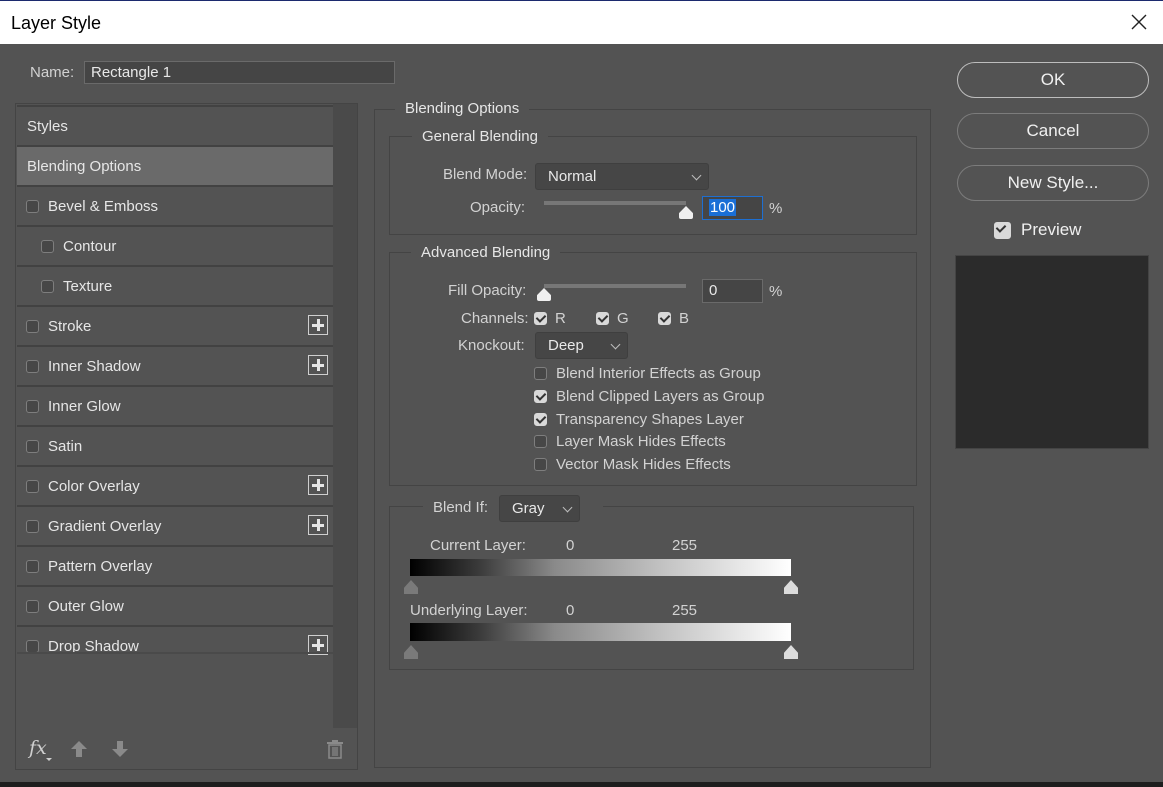 Image resolution: width=1163 pixels, height=787 pixels. I want to click on style-item-drop-shadow: Drop Shadow, so click(175, 645).